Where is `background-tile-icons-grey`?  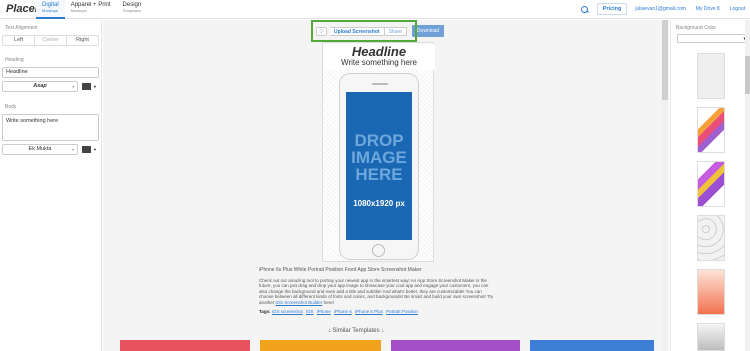 background-tile-icons-grey is located at coordinates (711, 238).